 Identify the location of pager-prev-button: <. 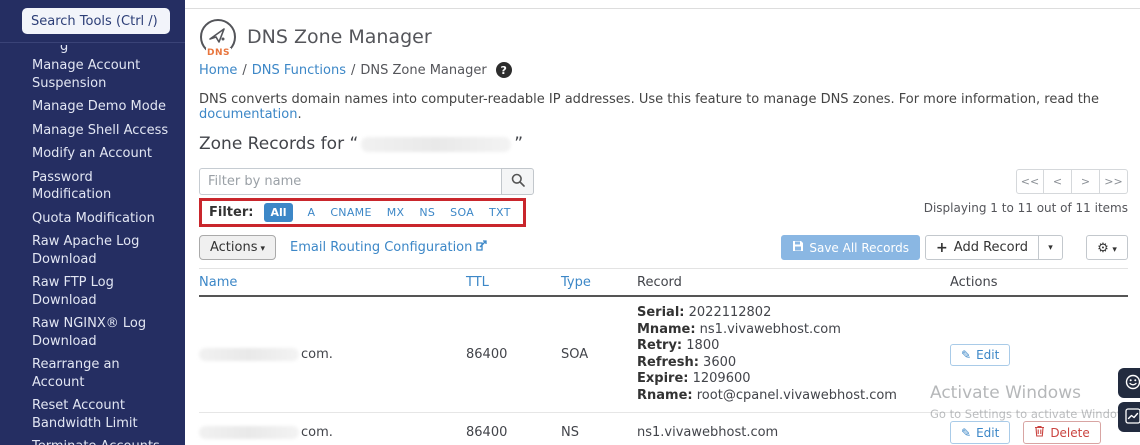
(1058, 181).